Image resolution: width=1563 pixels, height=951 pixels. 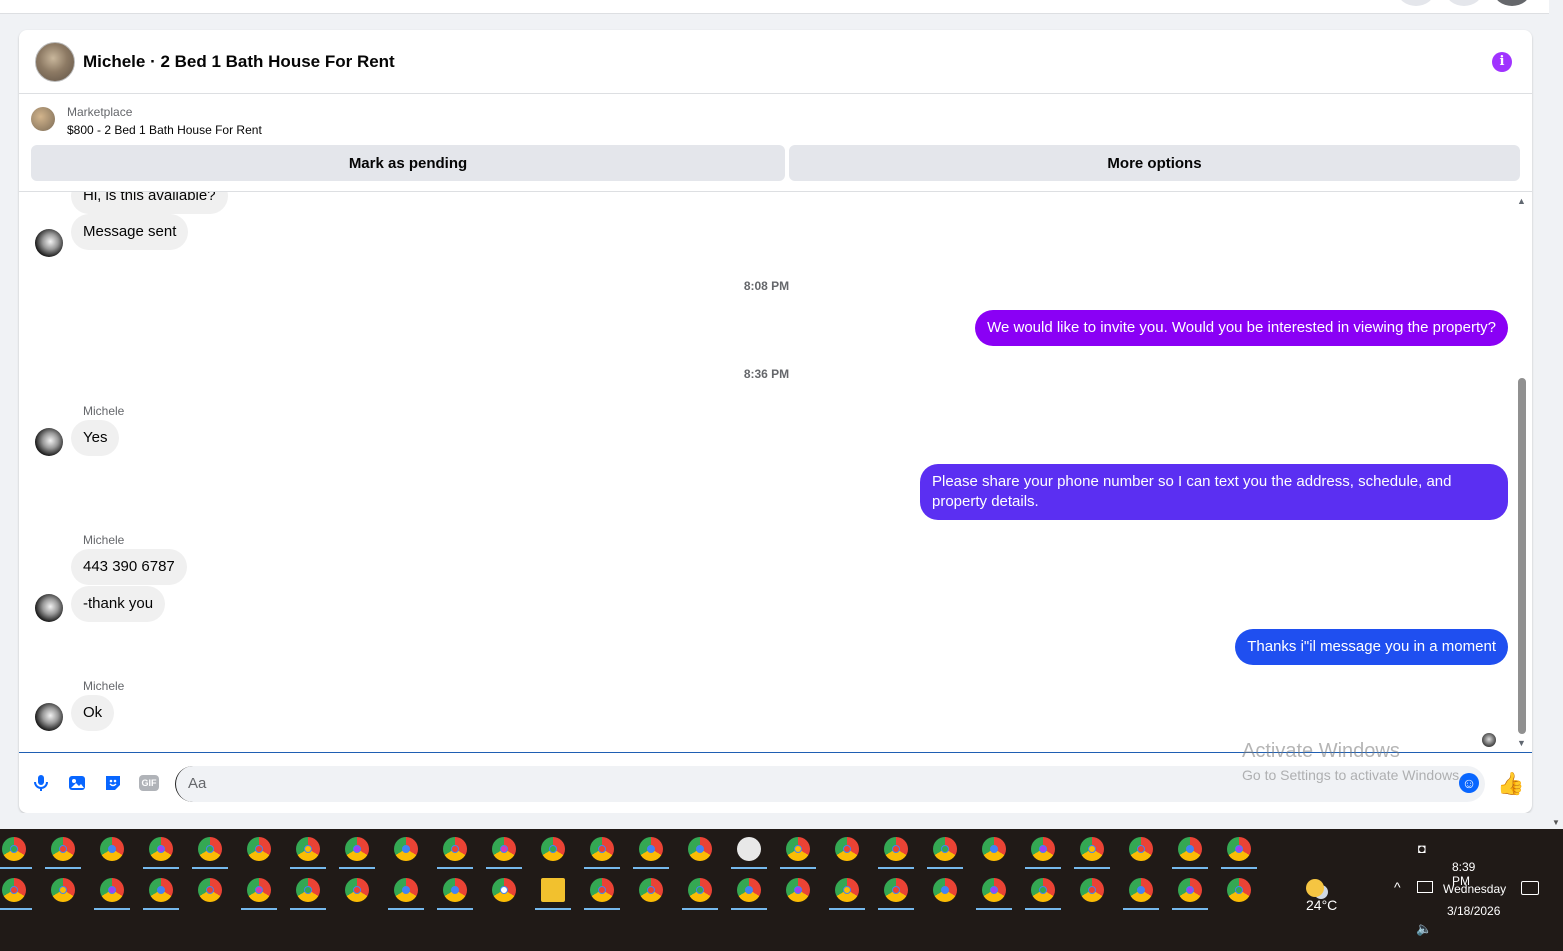 I want to click on page-scrollbar: ▼, so click(x=1556, y=414).